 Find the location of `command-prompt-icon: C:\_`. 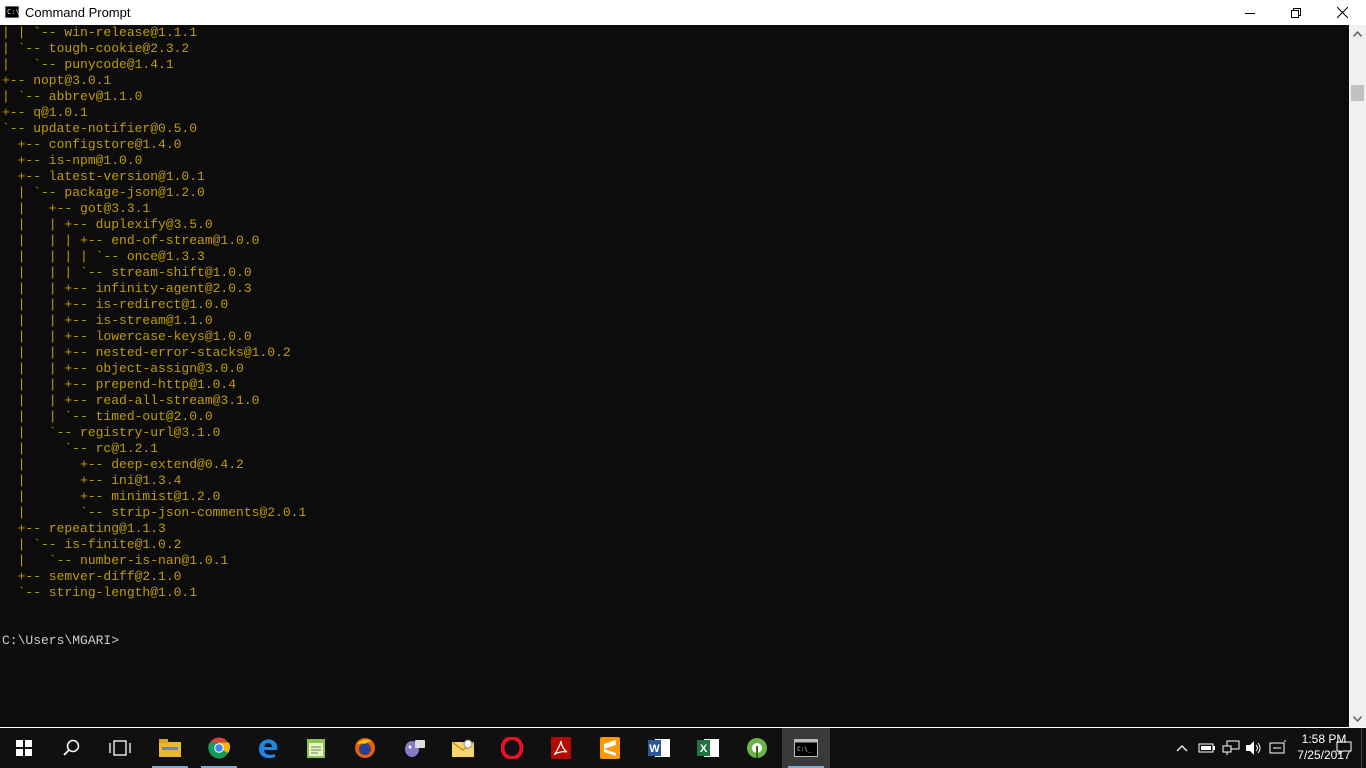

command-prompt-icon: C:\_ is located at coordinates (806, 748).